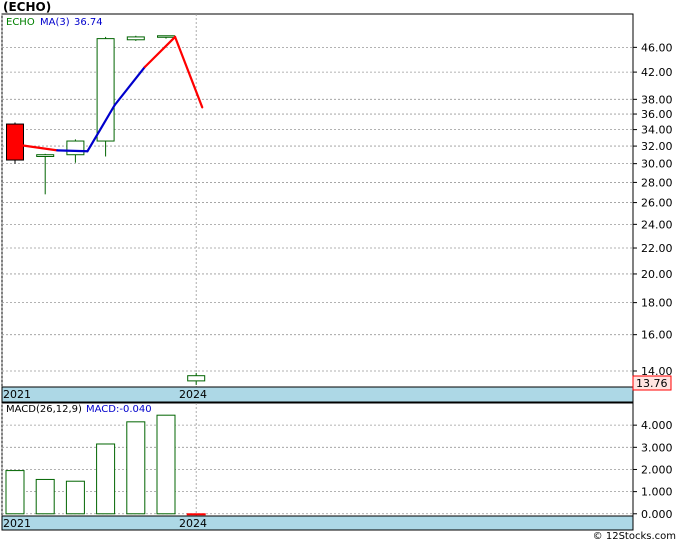 The width and height of the screenshot is (680, 546). I want to click on macd-time-bar, so click(317, 523).